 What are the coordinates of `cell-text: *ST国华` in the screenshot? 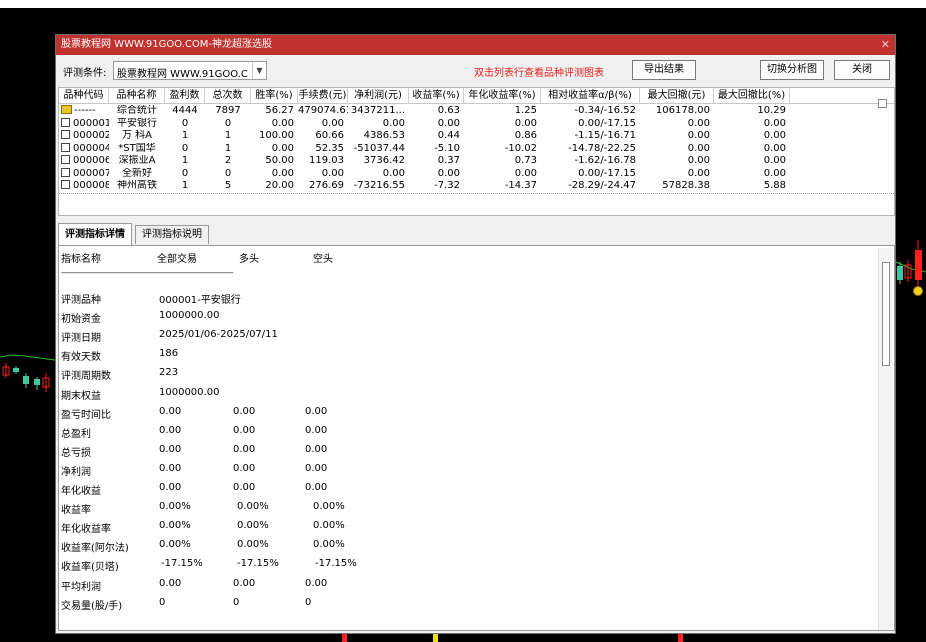 It's located at (137, 148).